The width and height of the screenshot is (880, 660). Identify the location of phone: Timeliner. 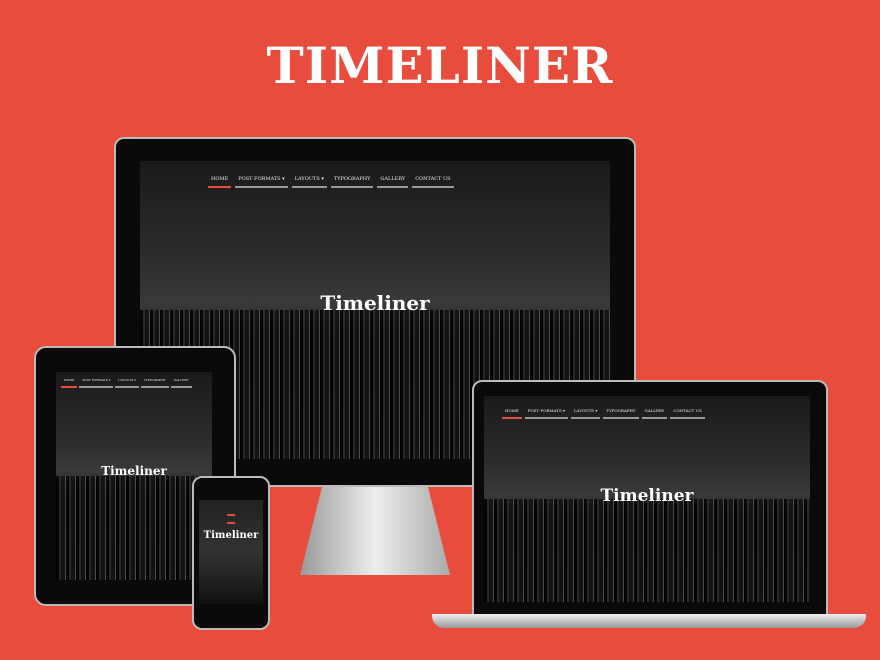
(231, 553).